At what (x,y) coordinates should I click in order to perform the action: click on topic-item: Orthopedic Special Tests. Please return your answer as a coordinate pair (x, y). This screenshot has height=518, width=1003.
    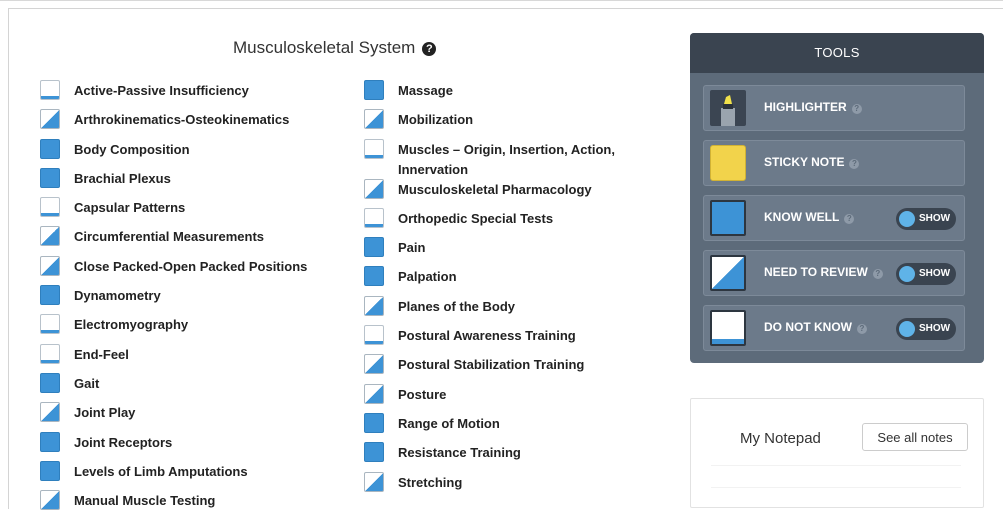
    Looking at the image, I should click on (514, 221).